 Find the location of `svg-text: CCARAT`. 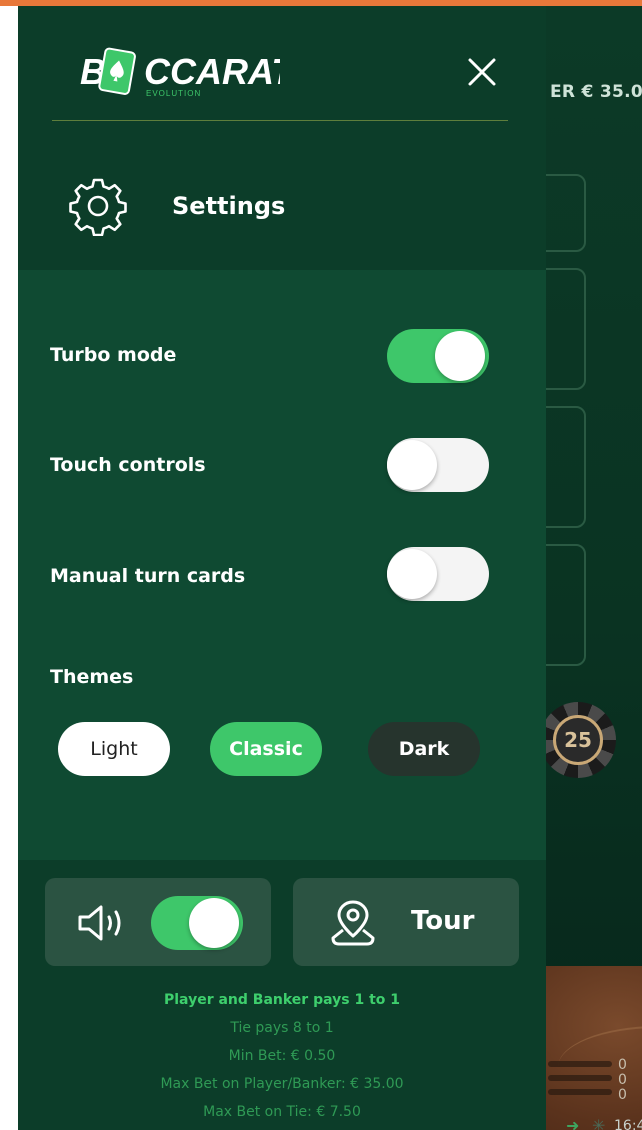

svg-text: CCARAT is located at coordinates (212, 71).